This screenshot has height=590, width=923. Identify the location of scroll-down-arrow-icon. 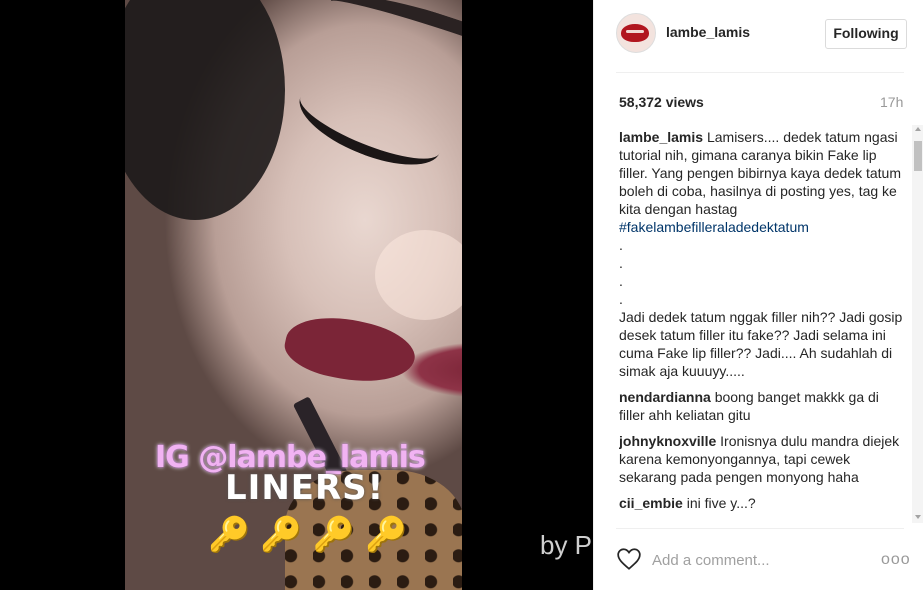
(918, 517).